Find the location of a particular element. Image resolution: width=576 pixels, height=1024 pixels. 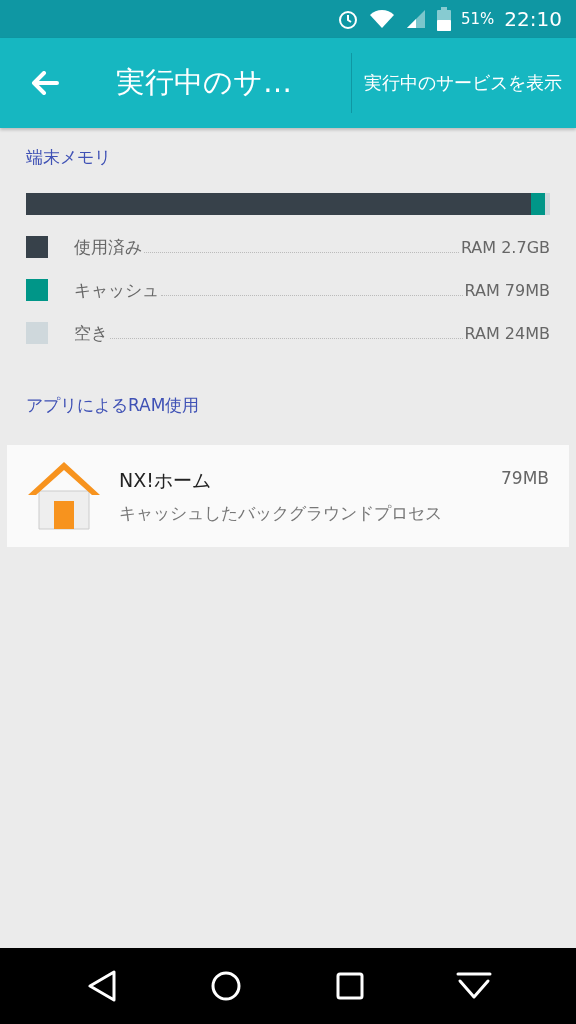

app-card: NX!ホーム 79MB キャッシュしたバックグラウンドプロセス is located at coordinates (288, 496).